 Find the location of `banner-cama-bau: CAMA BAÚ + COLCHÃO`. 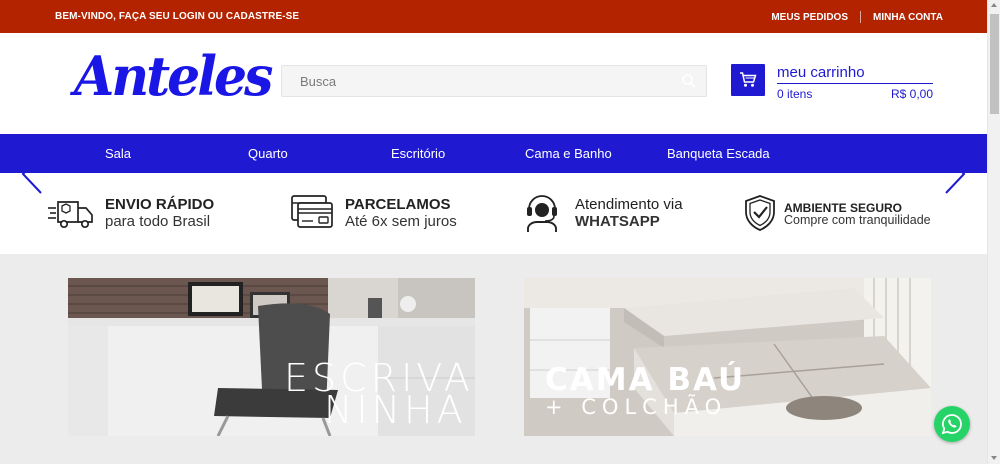

banner-cama-bau: CAMA BAÚ + COLCHÃO is located at coordinates (727, 357).